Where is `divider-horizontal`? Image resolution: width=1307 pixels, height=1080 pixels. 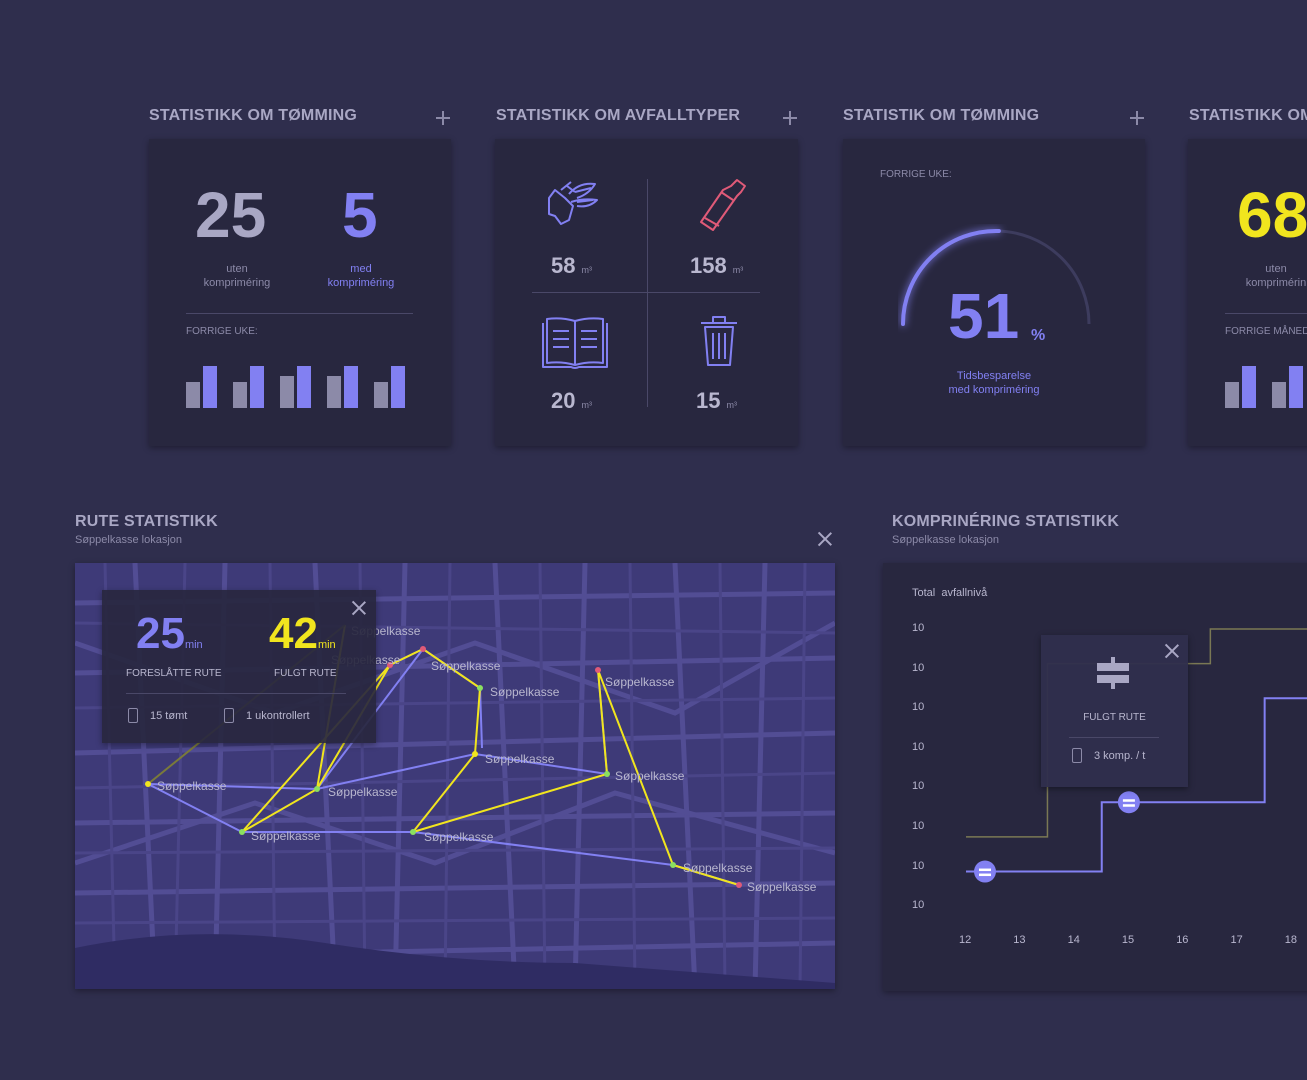
divider-horizontal is located at coordinates (646, 292).